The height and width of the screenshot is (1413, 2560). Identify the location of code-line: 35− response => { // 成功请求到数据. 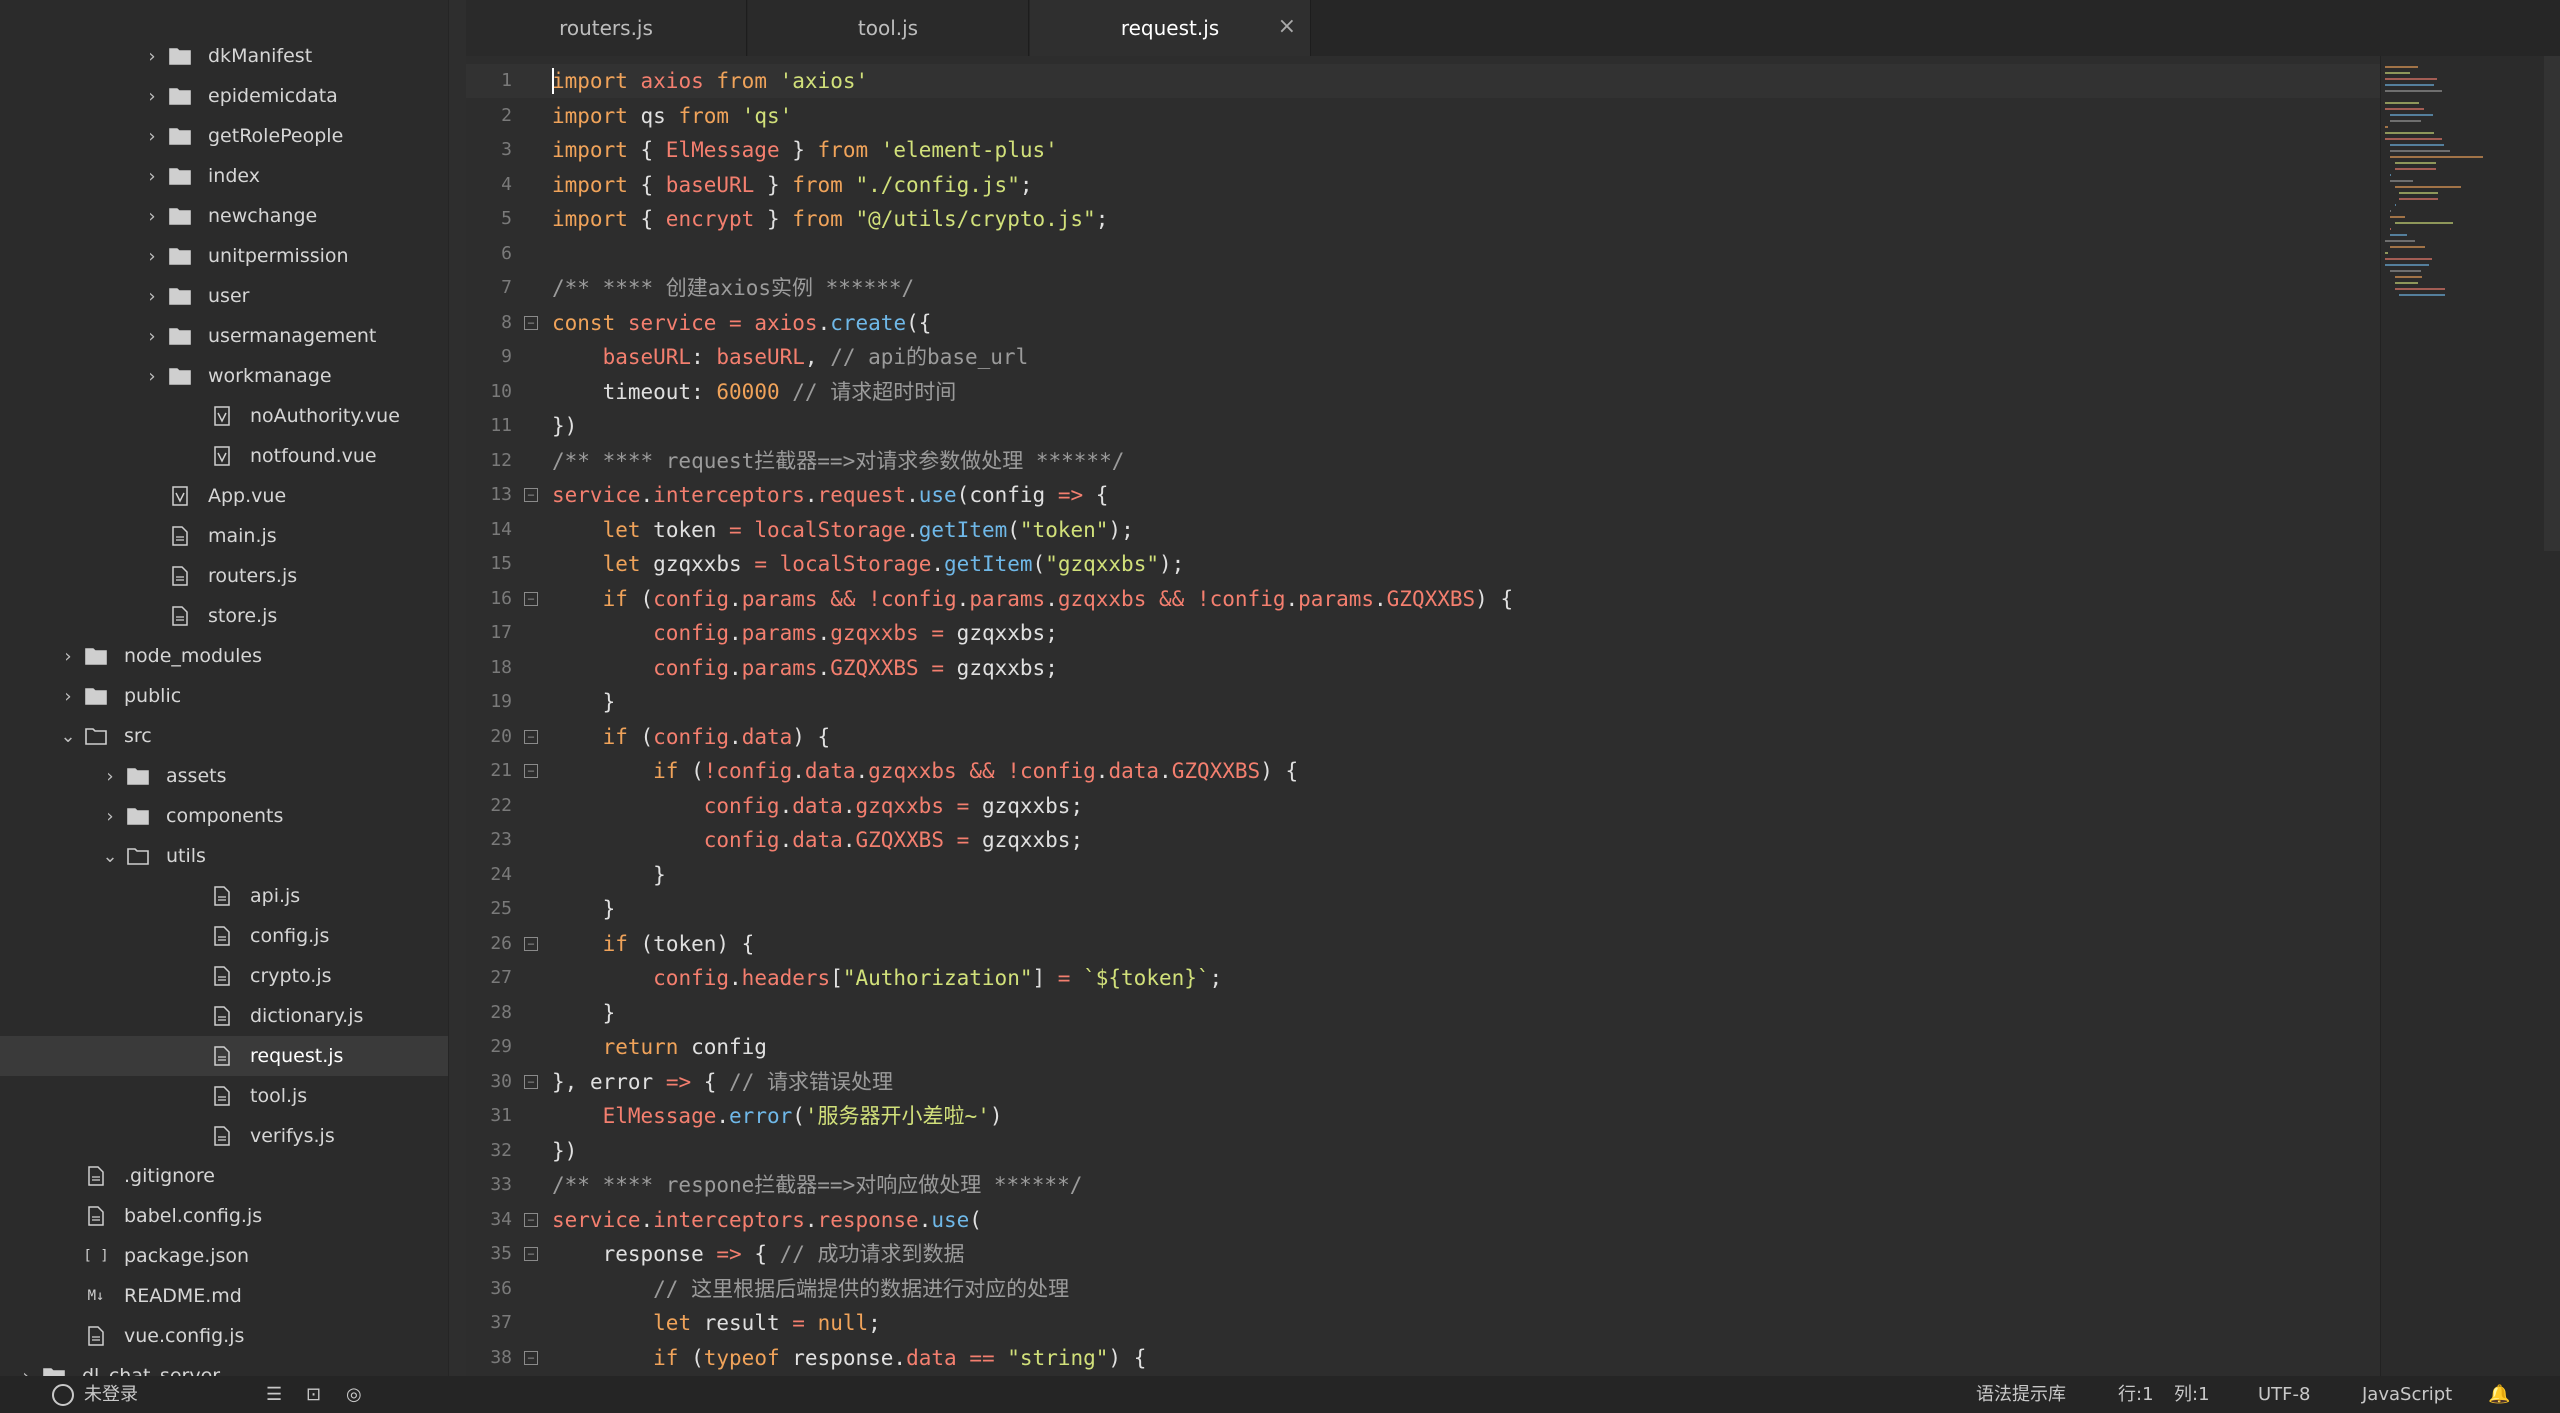
(1423, 1254).